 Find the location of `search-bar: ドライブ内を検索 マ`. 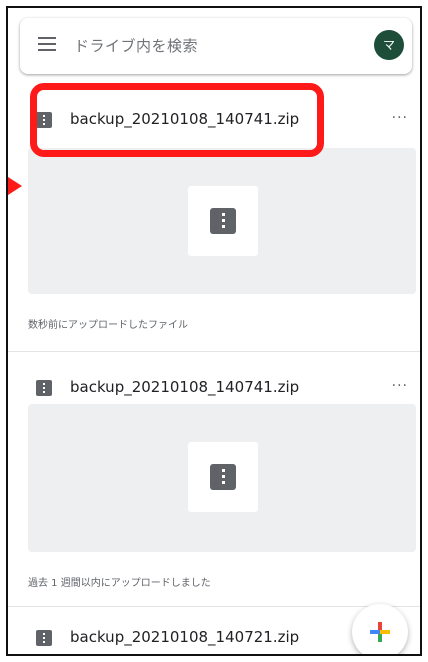

search-bar: ドライブ内を検索 マ is located at coordinates (216, 46).